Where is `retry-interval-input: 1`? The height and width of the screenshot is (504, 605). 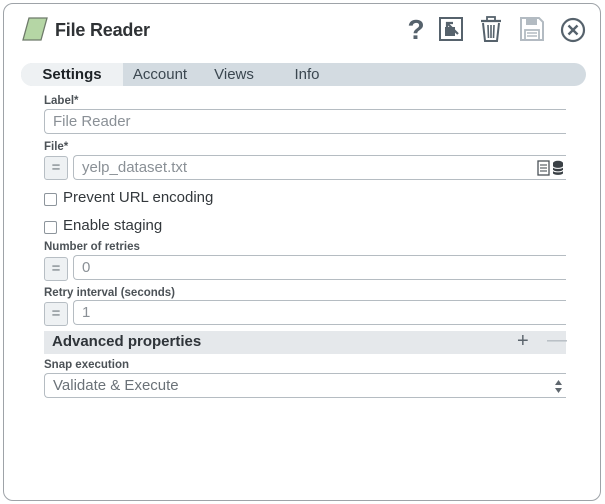 retry-interval-input: 1 is located at coordinates (319, 312).